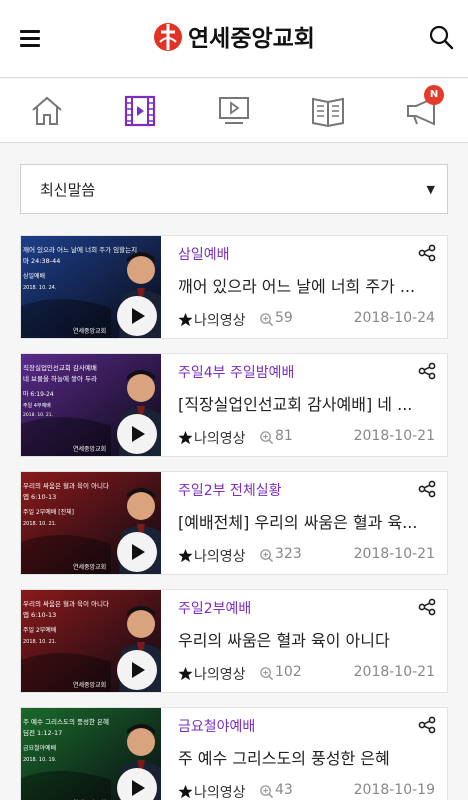  I want to click on thumbnail-text: 직장실업인선교회 감사예배, so click(60, 367).